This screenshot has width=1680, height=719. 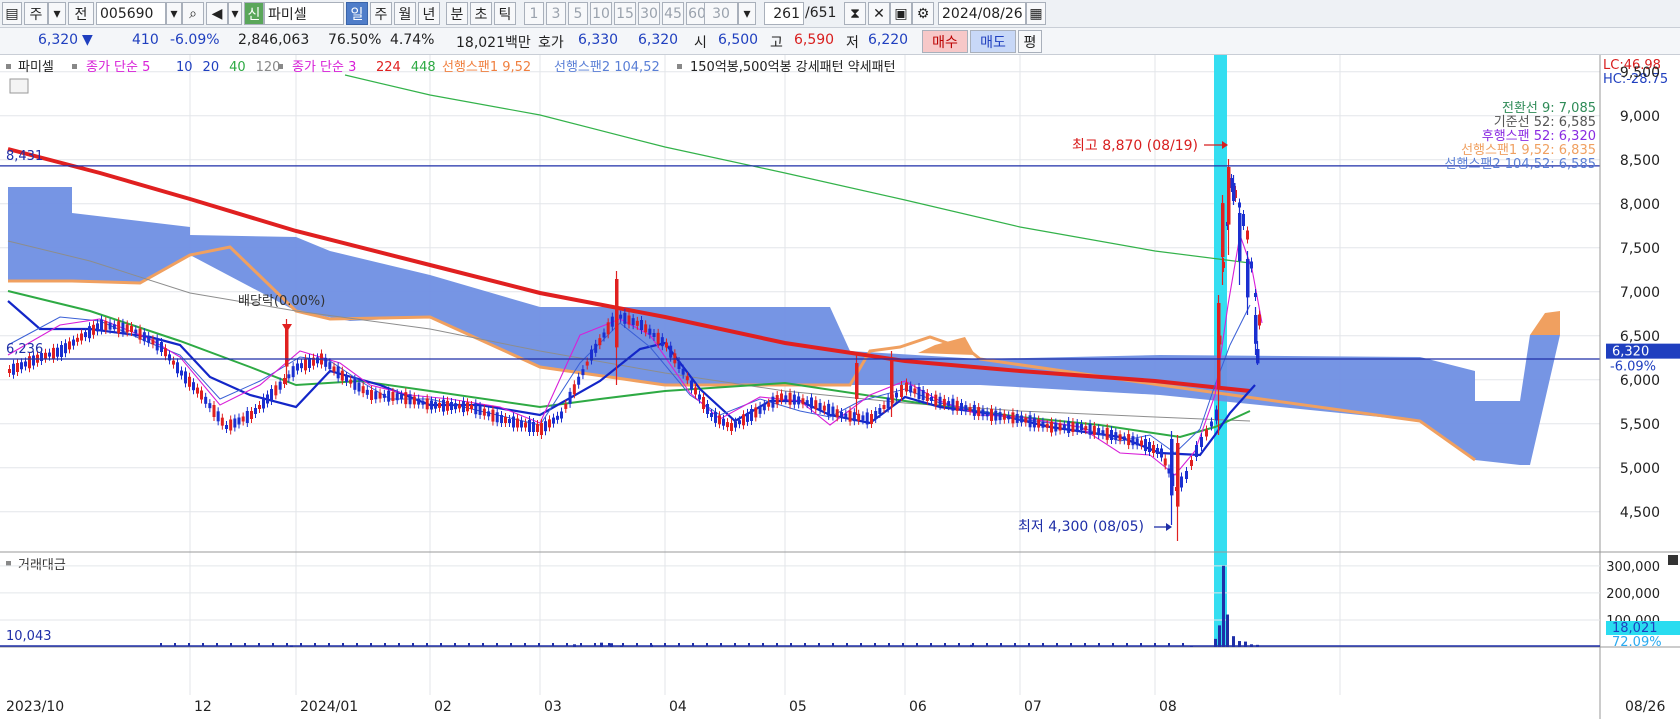 I want to click on search-icon: ⌕, so click(x=193, y=13).